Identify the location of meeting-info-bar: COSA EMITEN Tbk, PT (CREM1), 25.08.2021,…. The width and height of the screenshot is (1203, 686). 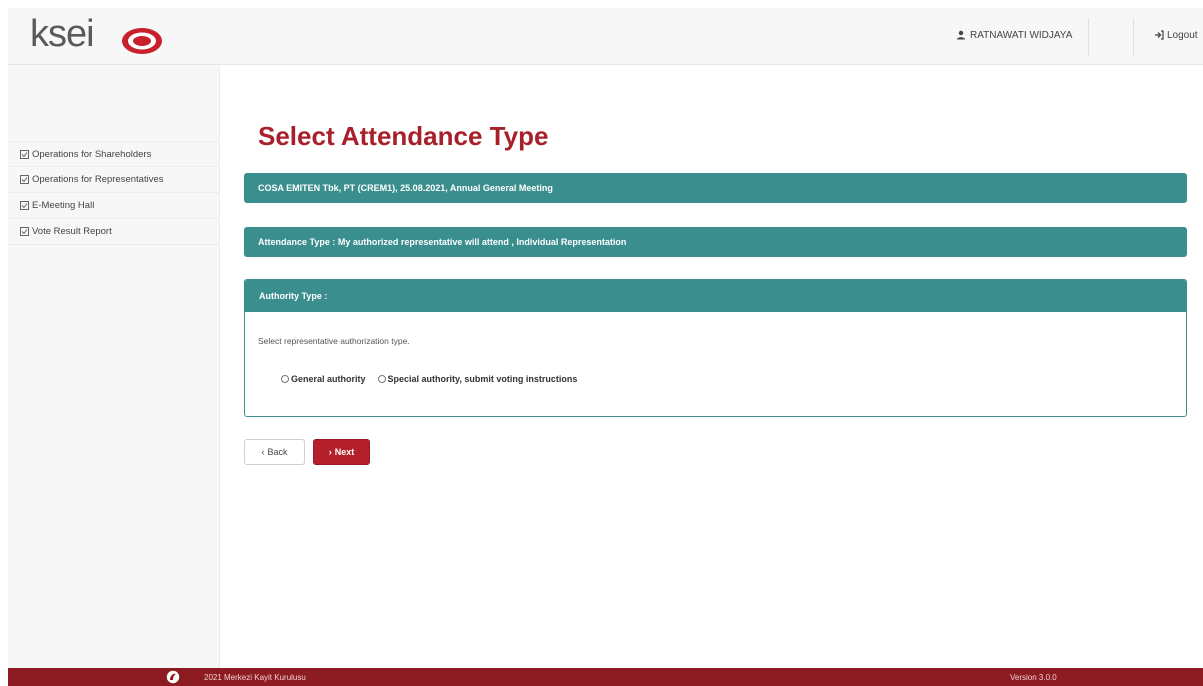
(715, 188).